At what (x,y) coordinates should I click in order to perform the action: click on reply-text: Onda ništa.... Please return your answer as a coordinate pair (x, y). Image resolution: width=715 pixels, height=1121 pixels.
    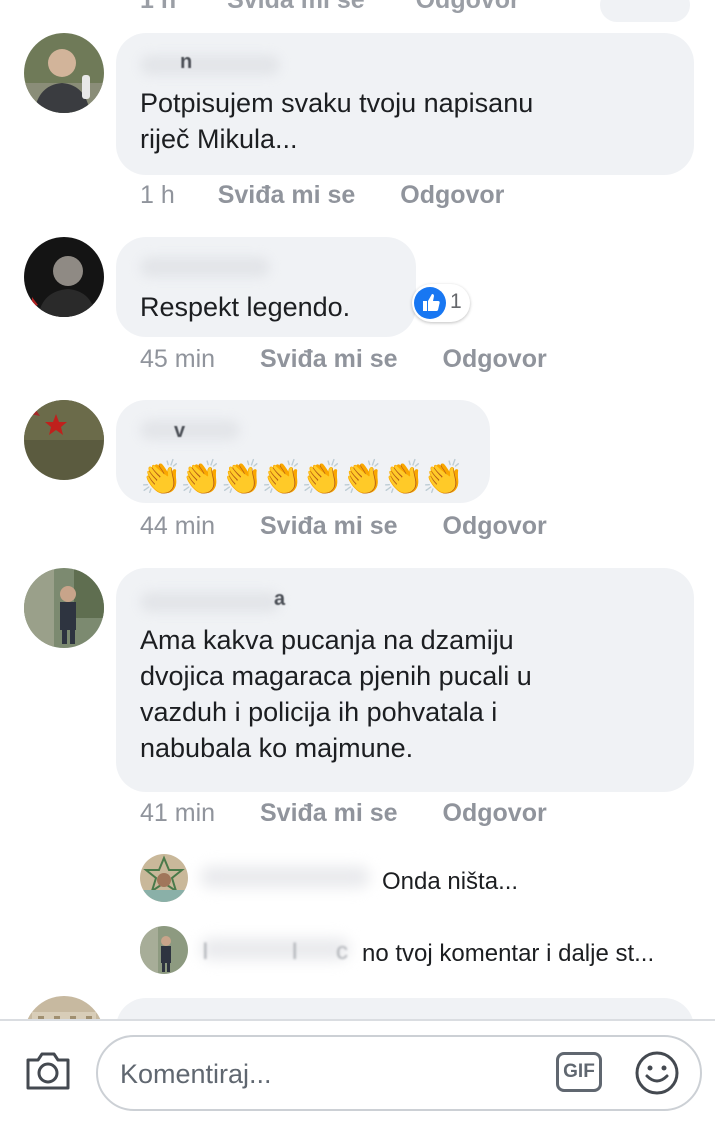
    Looking at the image, I should click on (450, 882).